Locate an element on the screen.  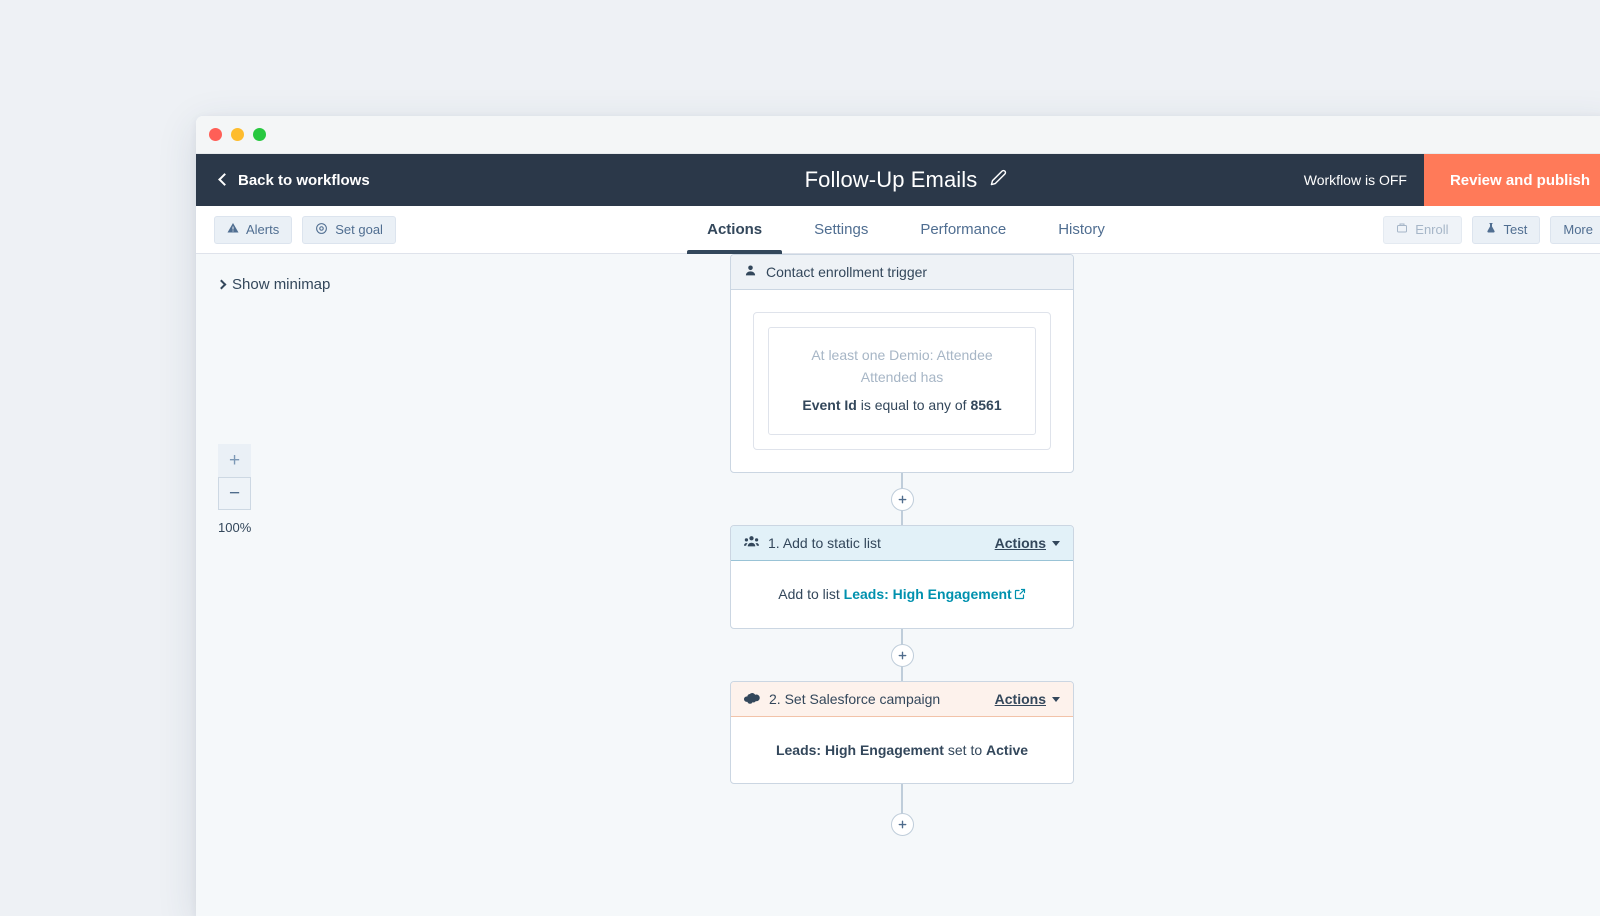
page-title: Follow-Up Emails is located at coordinates (891, 179).